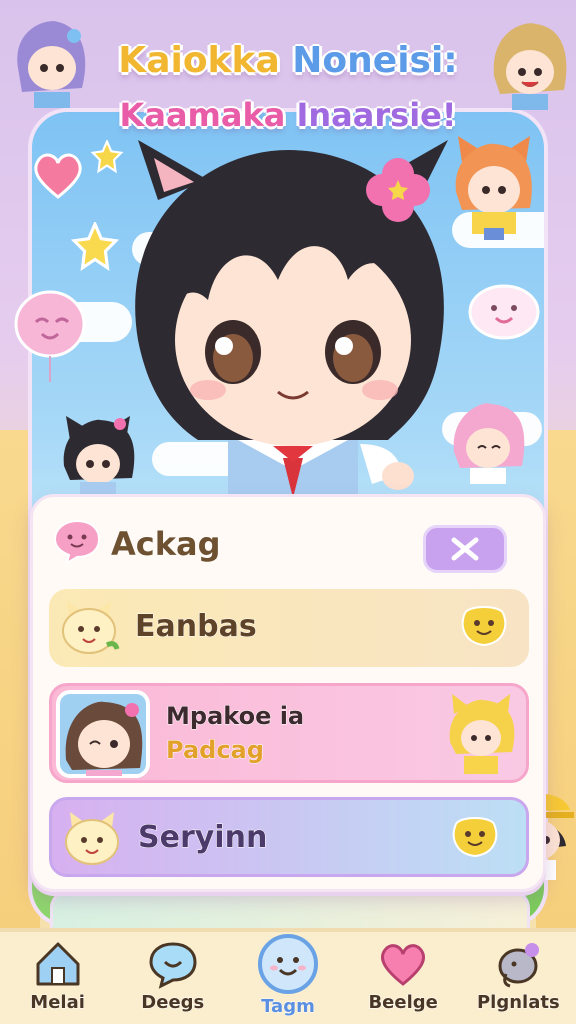  Describe the element at coordinates (173, 1003) in the screenshot. I see `nav-label: Deegs` at that location.